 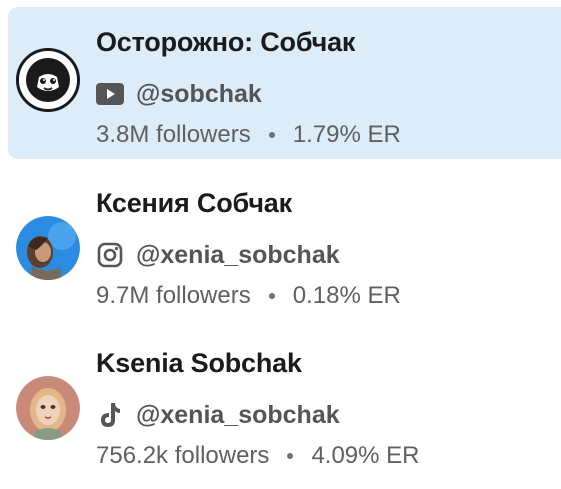 What do you see at coordinates (199, 363) in the screenshot?
I see `profile-name: Ksenia Sobchak` at bounding box center [199, 363].